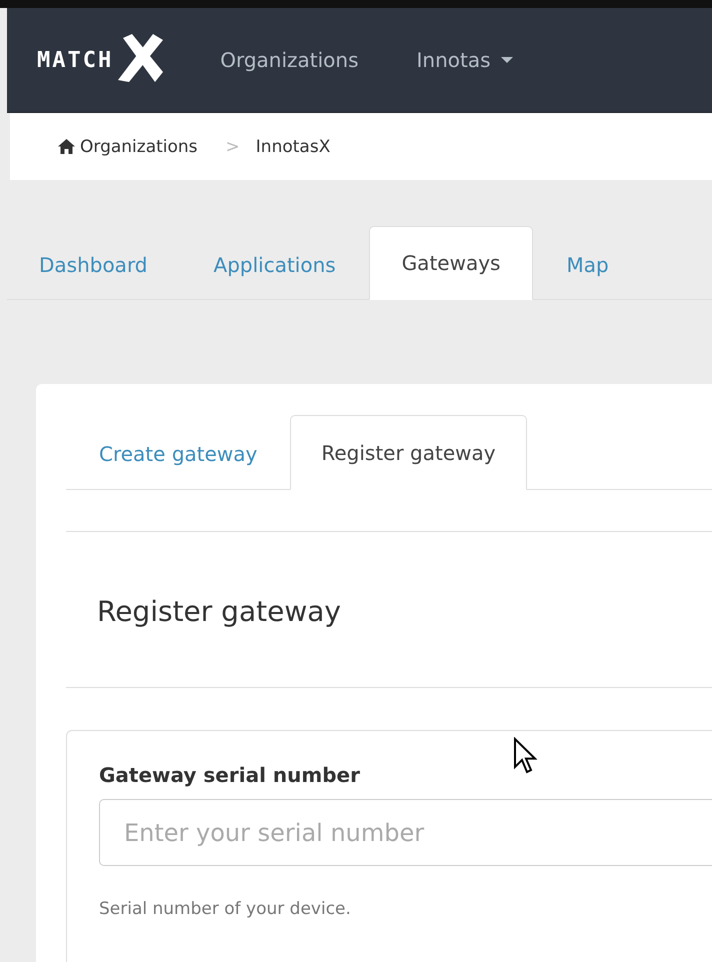 This screenshot has height=962, width=712. I want to click on help-text: Serial number of your device., so click(225, 909).